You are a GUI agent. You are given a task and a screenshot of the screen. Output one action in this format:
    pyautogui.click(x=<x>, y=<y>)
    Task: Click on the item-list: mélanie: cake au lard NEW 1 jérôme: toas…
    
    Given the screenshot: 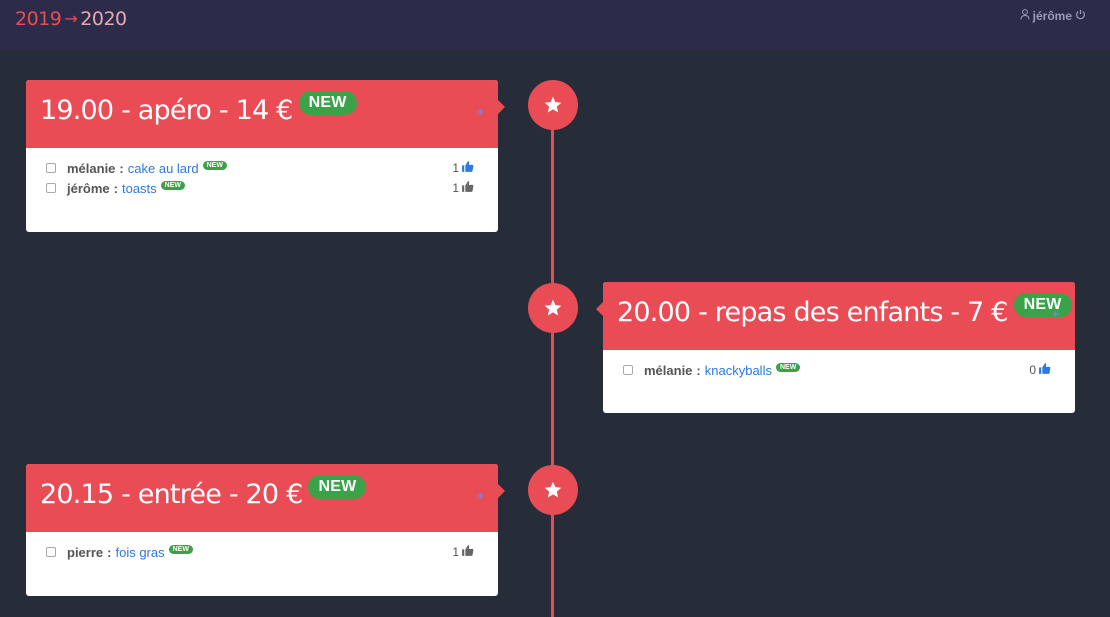 What is the action you would take?
    pyautogui.click(x=262, y=173)
    